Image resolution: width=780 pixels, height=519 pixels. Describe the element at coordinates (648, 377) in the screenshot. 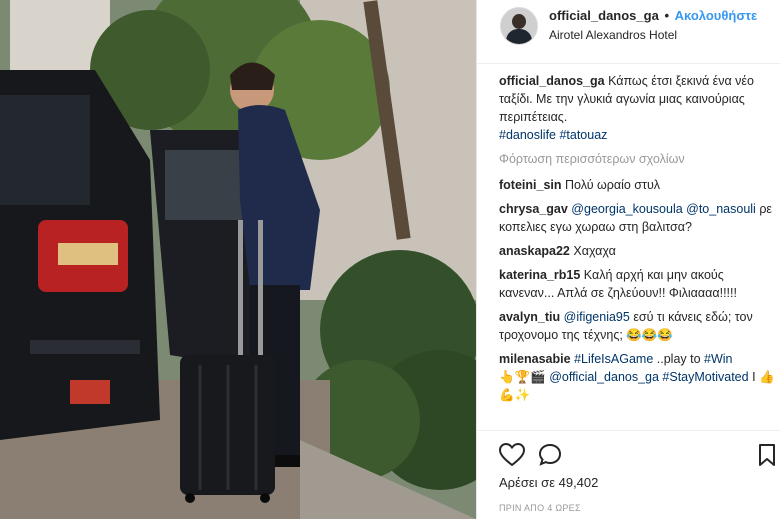

I see `comment-mention: @official_danos_ga #StayMotivated` at that location.